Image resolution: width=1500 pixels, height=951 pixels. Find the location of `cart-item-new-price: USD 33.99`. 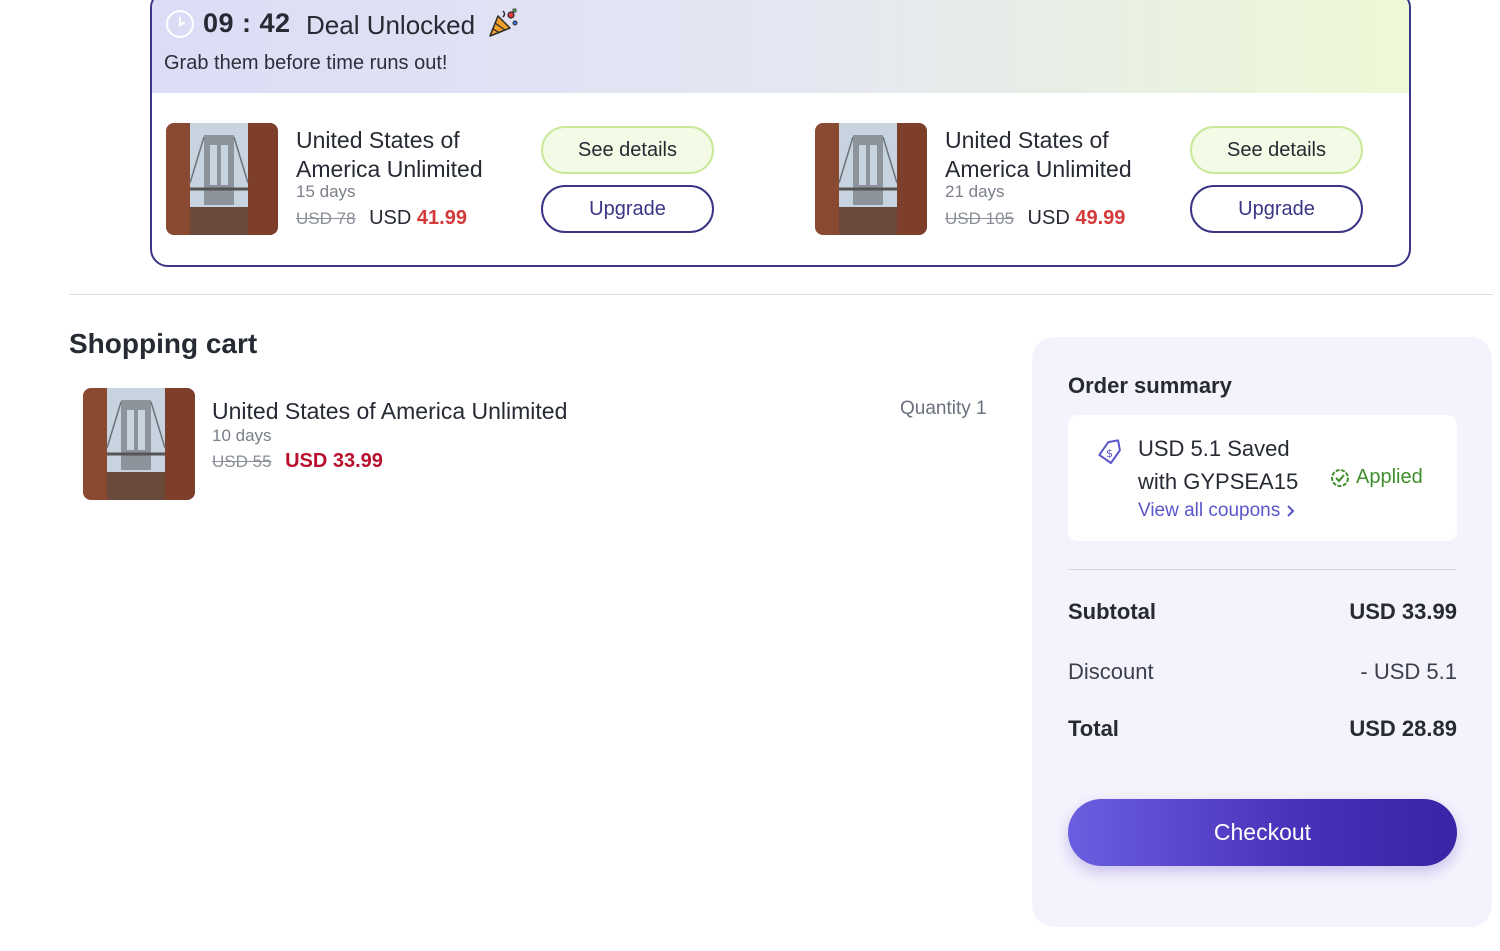

cart-item-new-price: USD 33.99 is located at coordinates (334, 461).